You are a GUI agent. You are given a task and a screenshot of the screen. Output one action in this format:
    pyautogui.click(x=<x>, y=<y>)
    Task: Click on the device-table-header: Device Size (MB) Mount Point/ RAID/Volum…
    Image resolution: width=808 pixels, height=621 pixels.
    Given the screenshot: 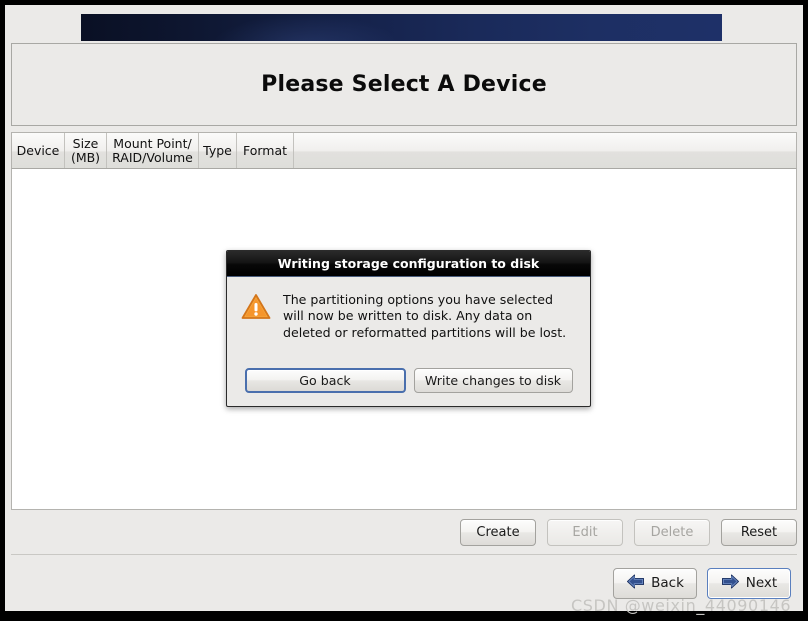 What is the action you would take?
    pyautogui.click(x=404, y=150)
    